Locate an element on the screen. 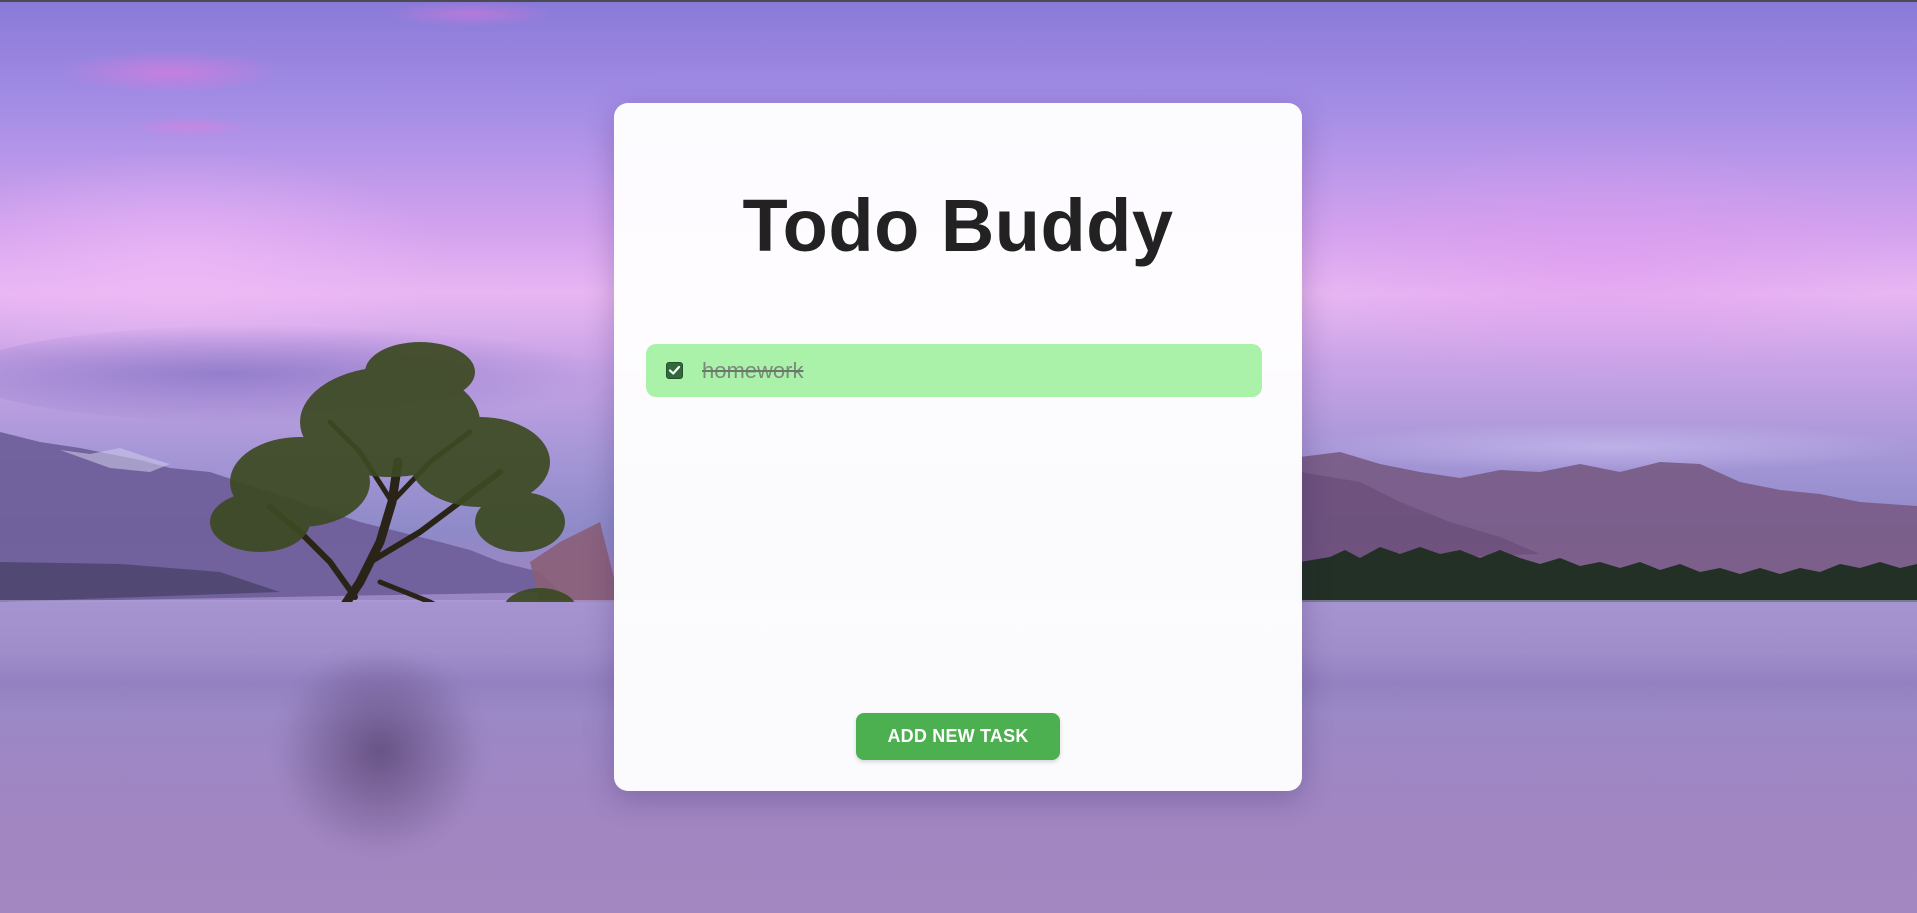  task-list: homework is located at coordinates (954, 370).